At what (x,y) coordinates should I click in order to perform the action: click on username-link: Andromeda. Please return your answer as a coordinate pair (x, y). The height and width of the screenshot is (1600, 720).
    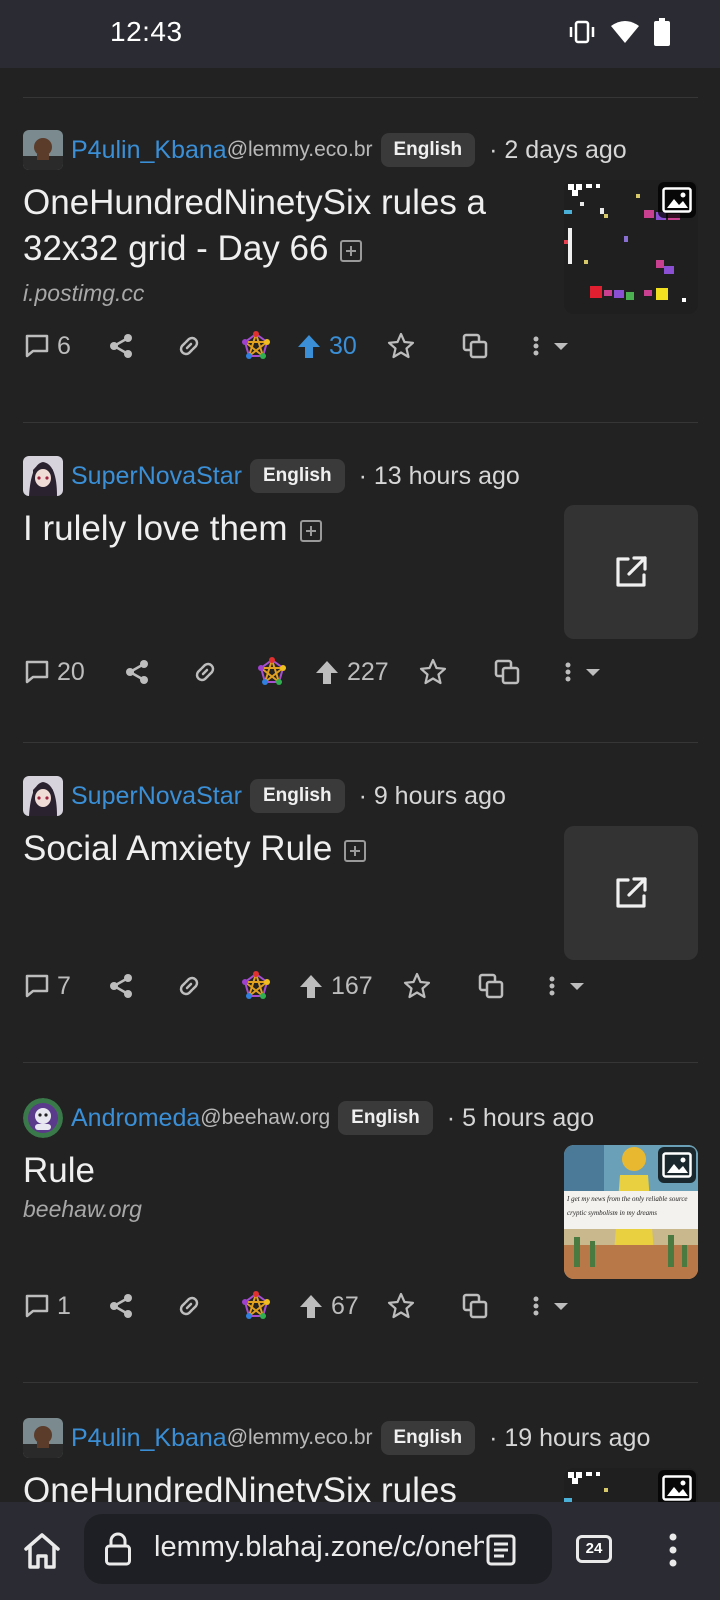
    Looking at the image, I should click on (135, 1118).